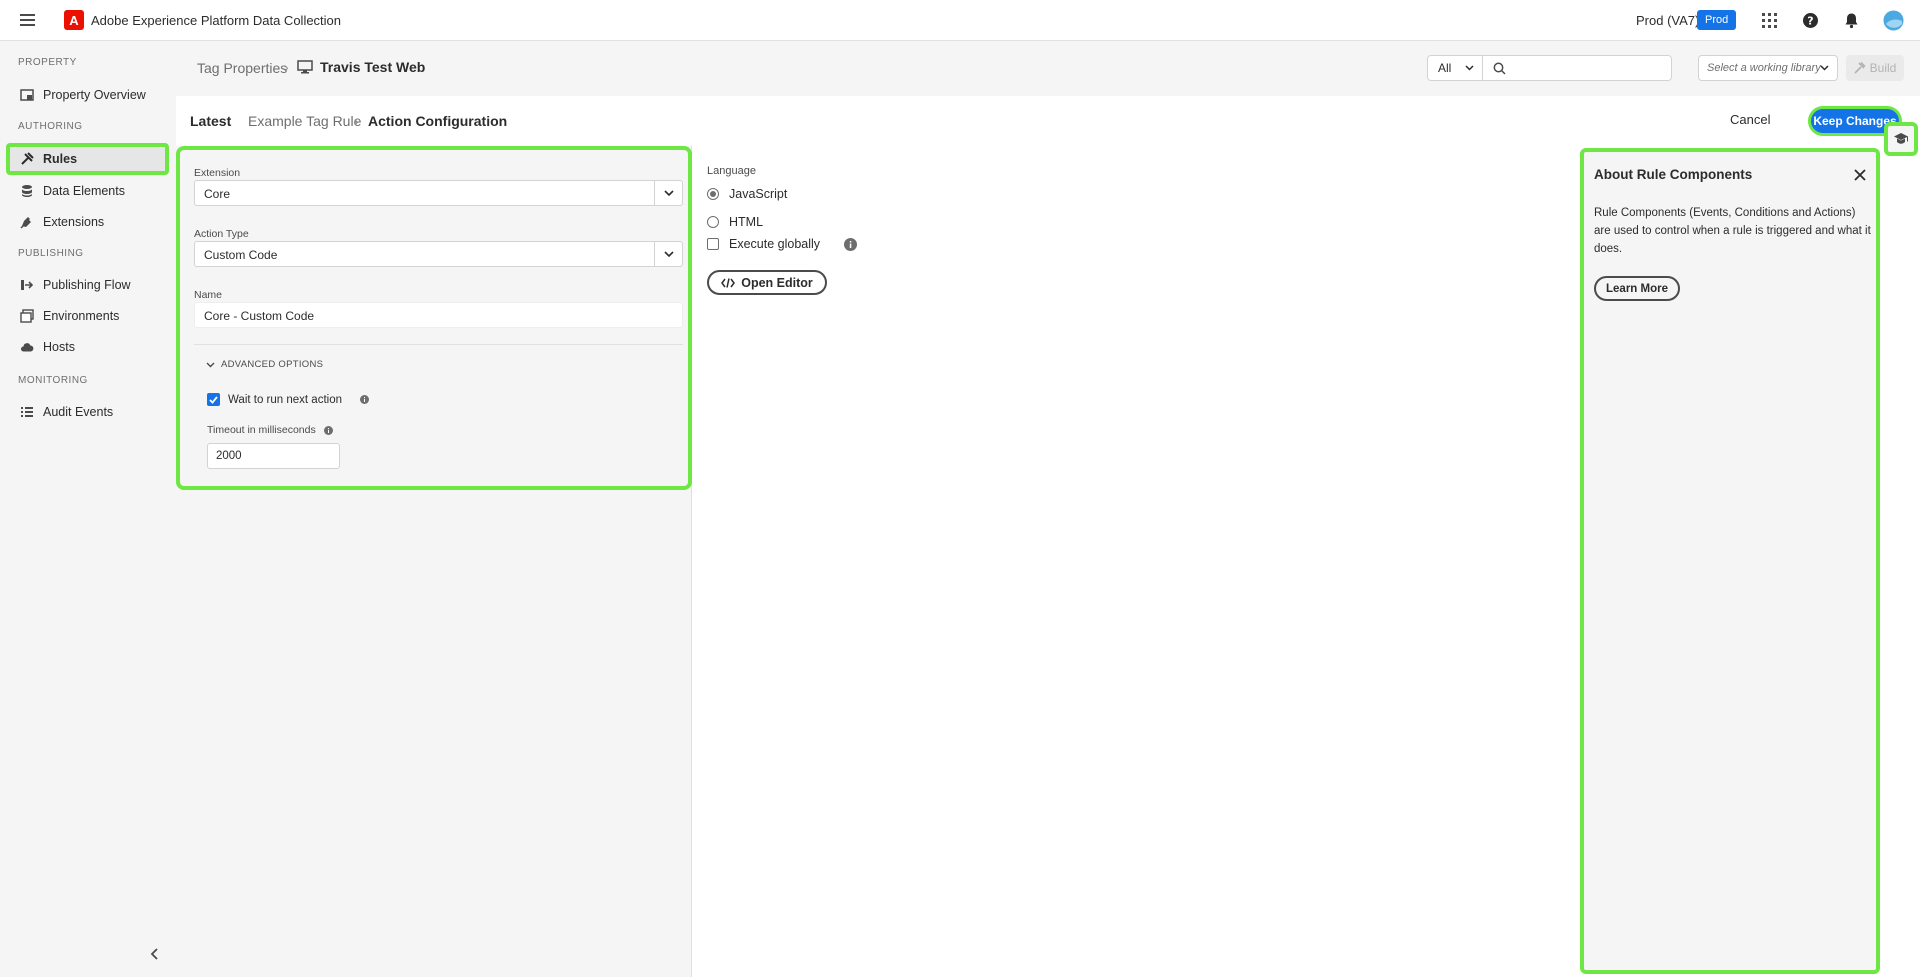  What do you see at coordinates (767, 282) in the screenshot?
I see `open-editor-button: Open Editor` at bounding box center [767, 282].